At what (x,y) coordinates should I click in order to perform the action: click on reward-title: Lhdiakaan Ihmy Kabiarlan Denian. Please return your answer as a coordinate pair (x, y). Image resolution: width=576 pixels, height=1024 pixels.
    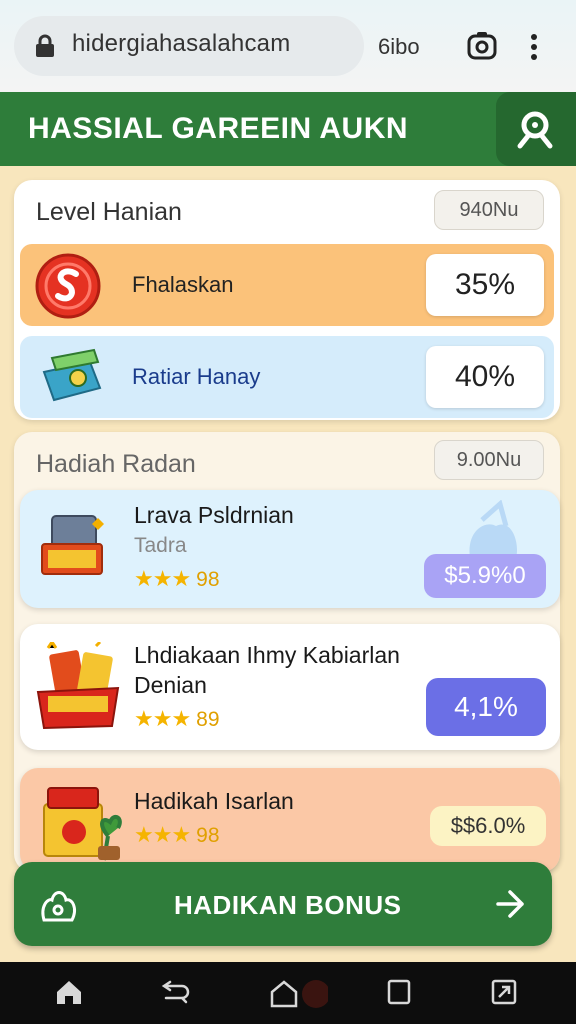
    Looking at the image, I should click on (267, 670).